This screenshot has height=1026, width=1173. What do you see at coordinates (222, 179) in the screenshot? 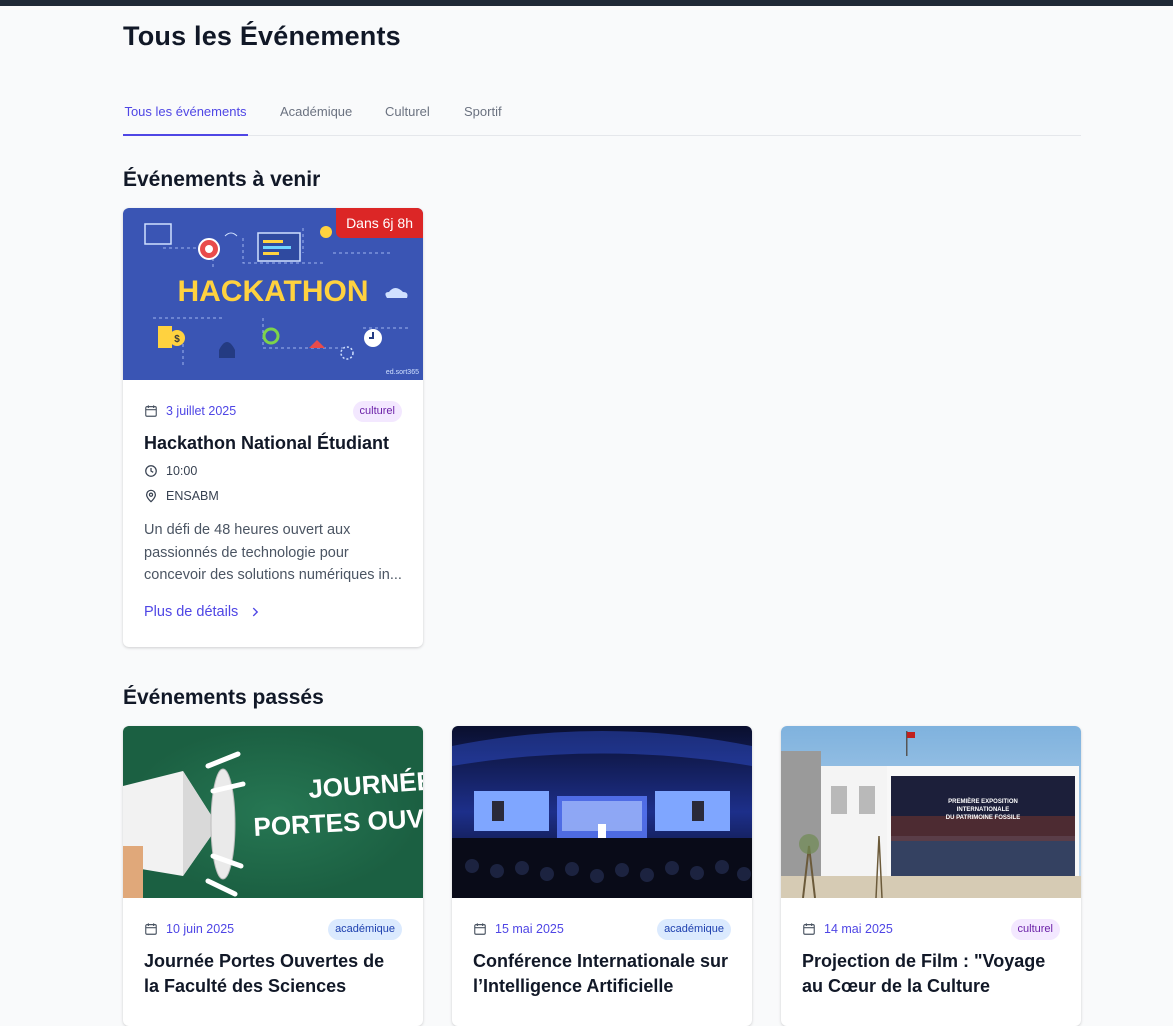
I see `upcoming-events-heading: Événements à venir` at bounding box center [222, 179].